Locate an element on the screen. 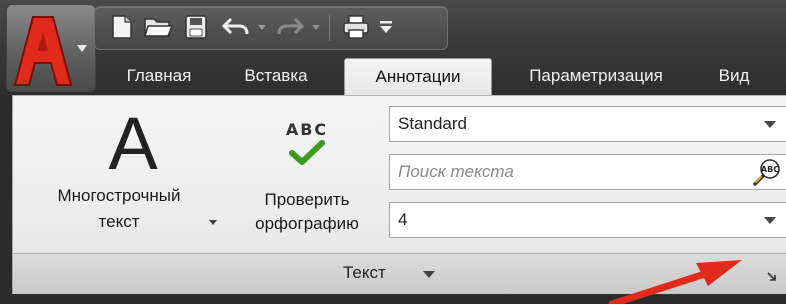  multiline-text-label: Многострочный is located at coordinates (119, 195).